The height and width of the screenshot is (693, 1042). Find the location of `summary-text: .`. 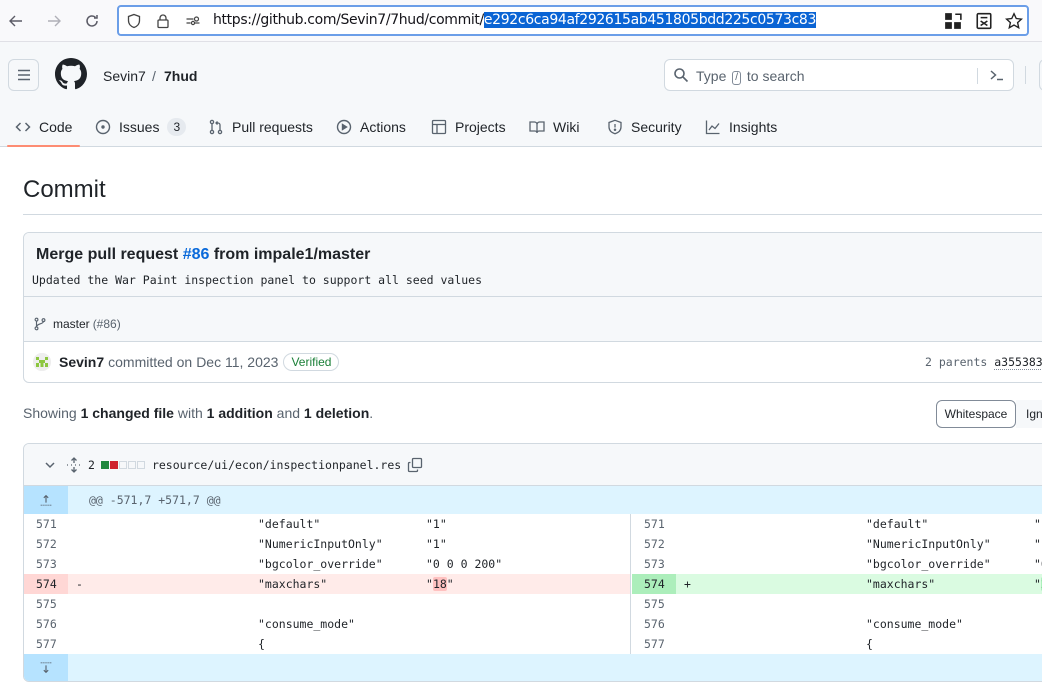

summary-text: . is located at coordinates (371, 413).